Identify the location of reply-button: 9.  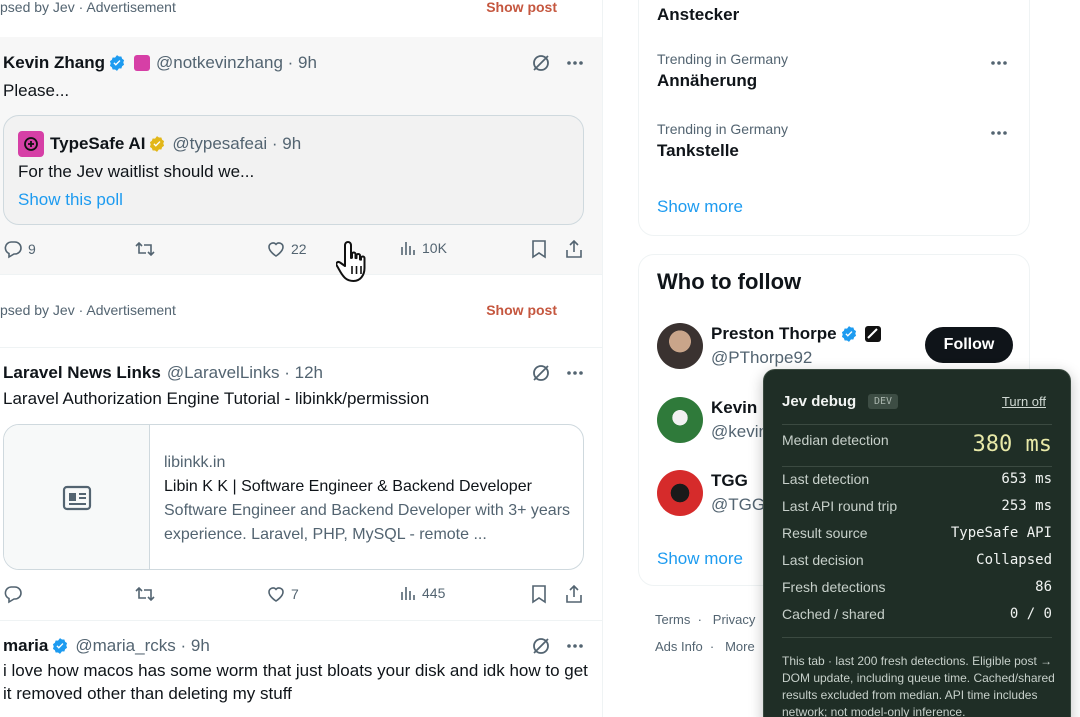
(19, 249).